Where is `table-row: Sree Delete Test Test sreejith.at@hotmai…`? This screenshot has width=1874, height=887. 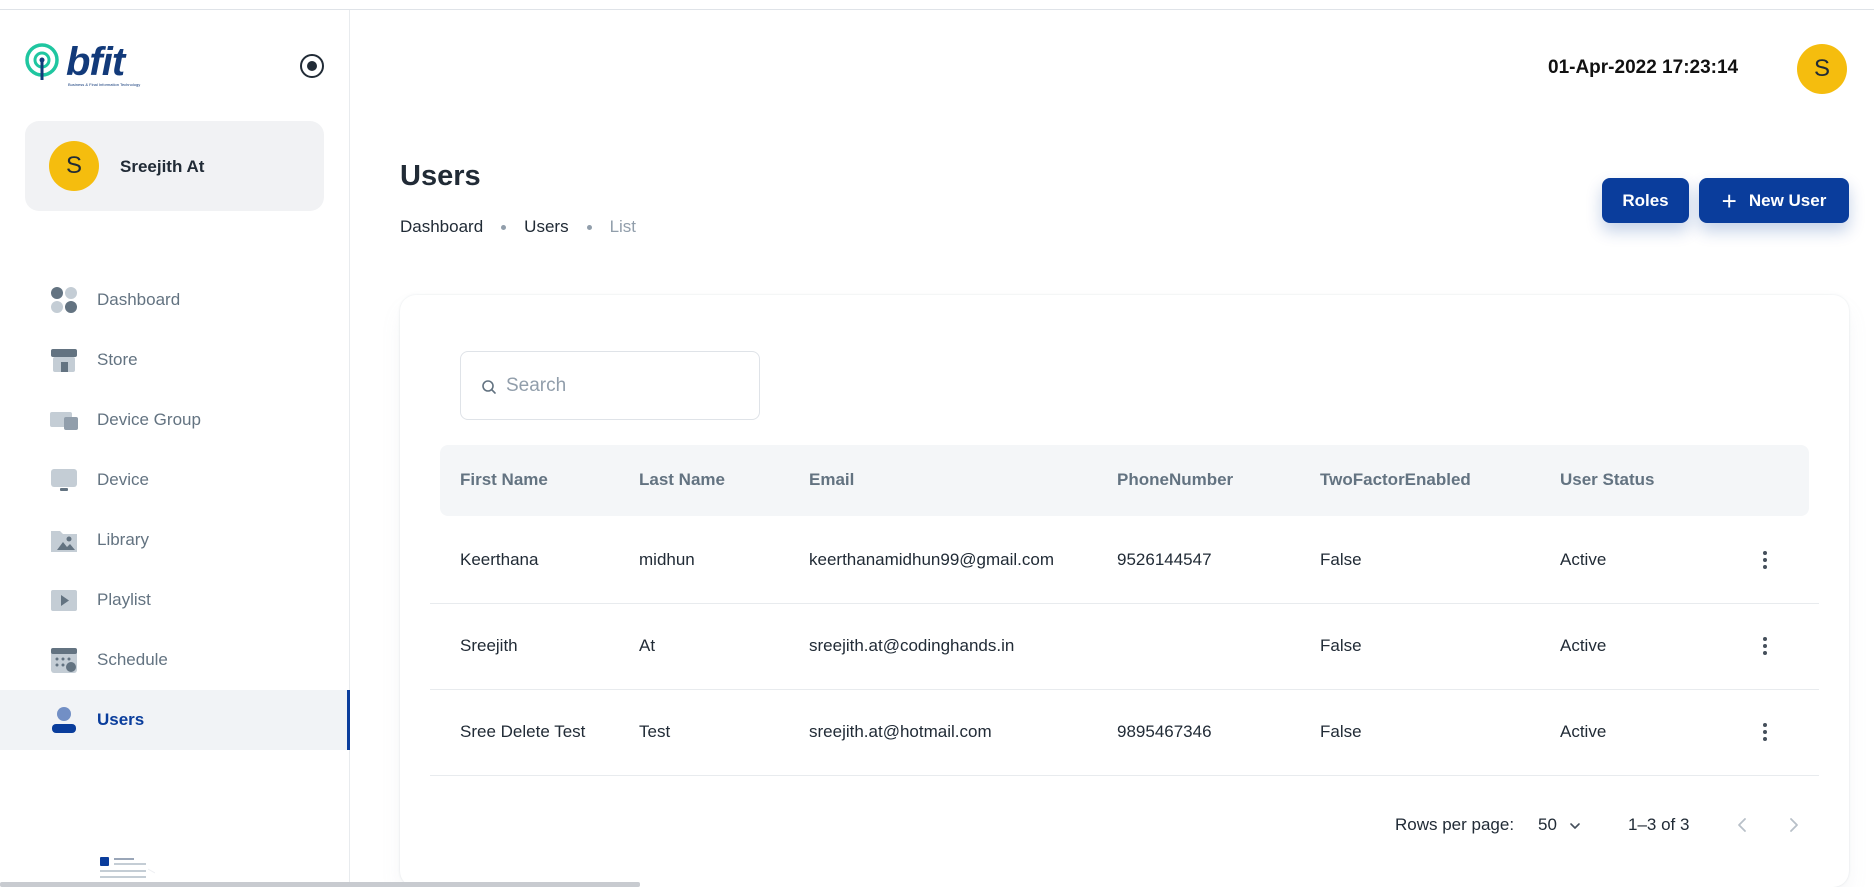 table-row: Sree Delete Test Test sreejith.at@hotmai… is located at coordinates (1124, 733).